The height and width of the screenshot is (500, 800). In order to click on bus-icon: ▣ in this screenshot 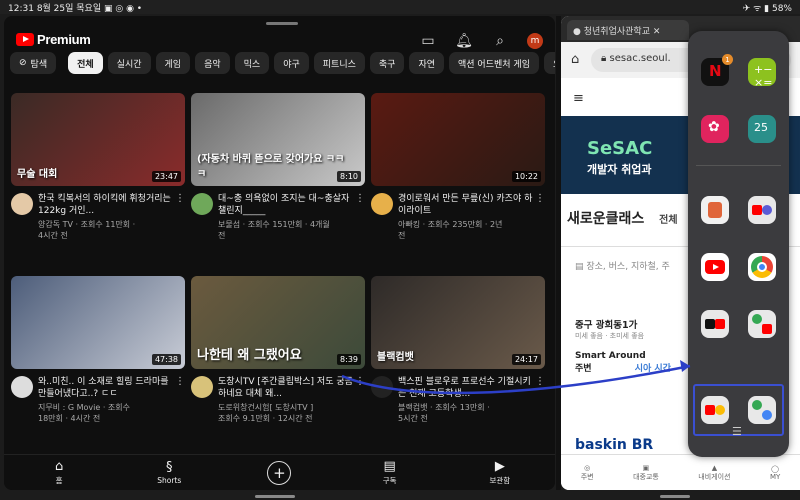, I will do `click(646, 467)`.